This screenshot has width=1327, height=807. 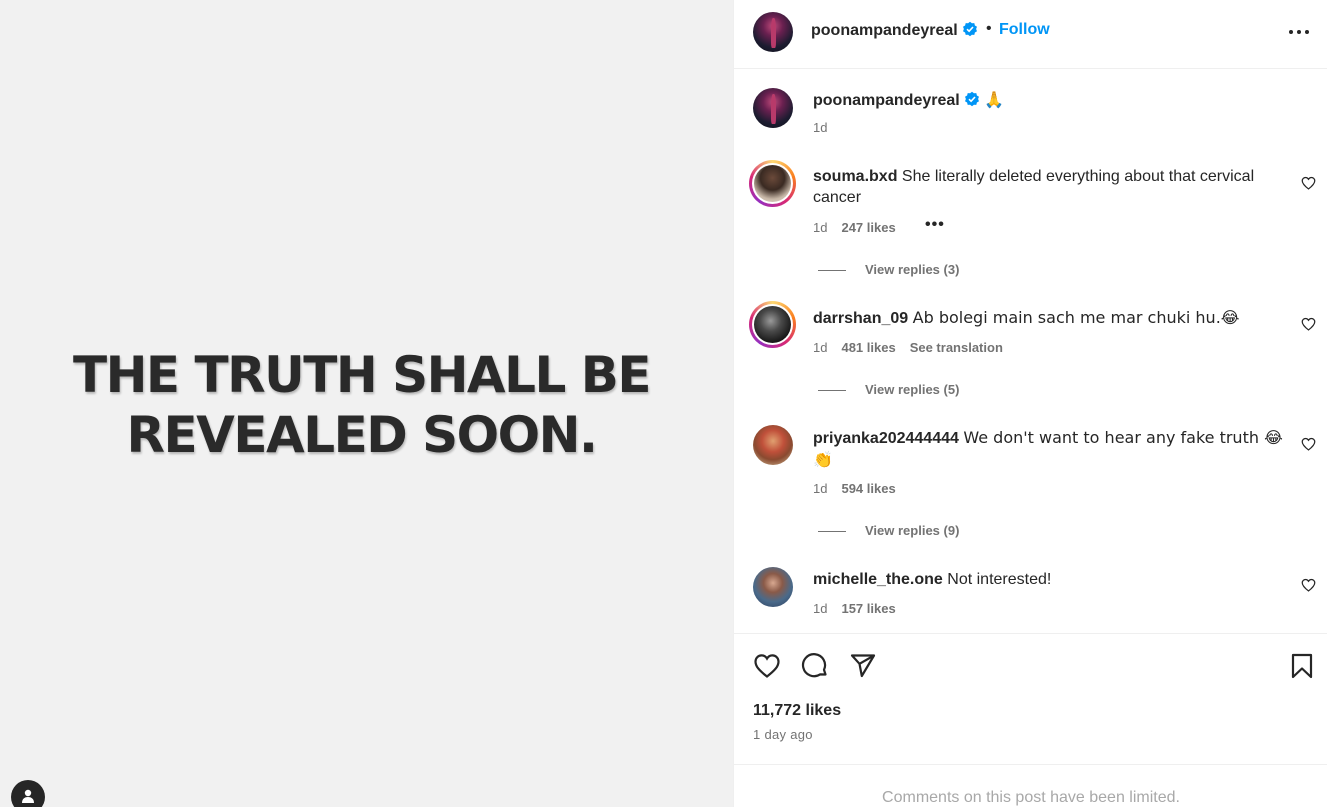 What do you see at coordinates (1030, 698) in the screenshot?
I see `post-actions: 11,772 likes 1 day ago` at bounding box center [1030, 698].